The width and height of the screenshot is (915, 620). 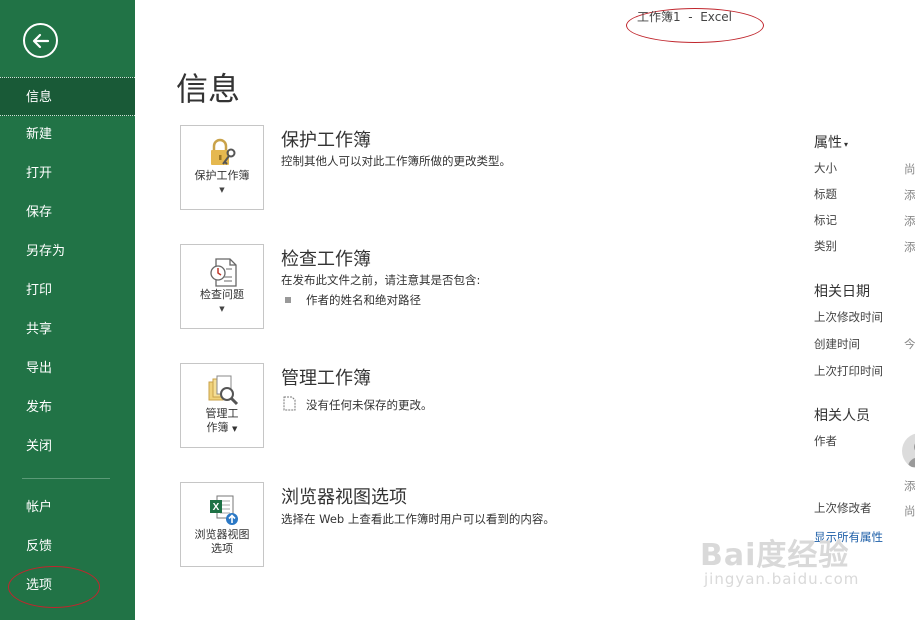 I want to click on chevron-down-icon: ▾, so click(x=846, y=144).